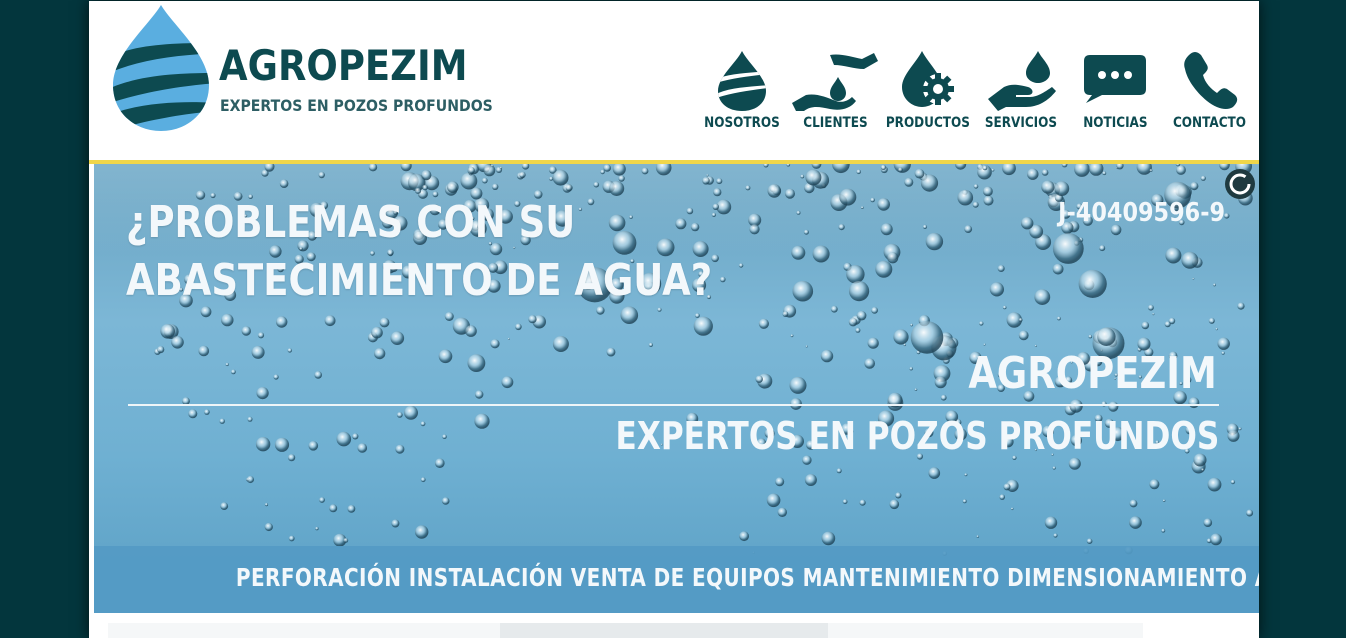 The image size is (1346, 638). I want to click on nav-item-noticias: NOTICIAS, so click(1115, 99).